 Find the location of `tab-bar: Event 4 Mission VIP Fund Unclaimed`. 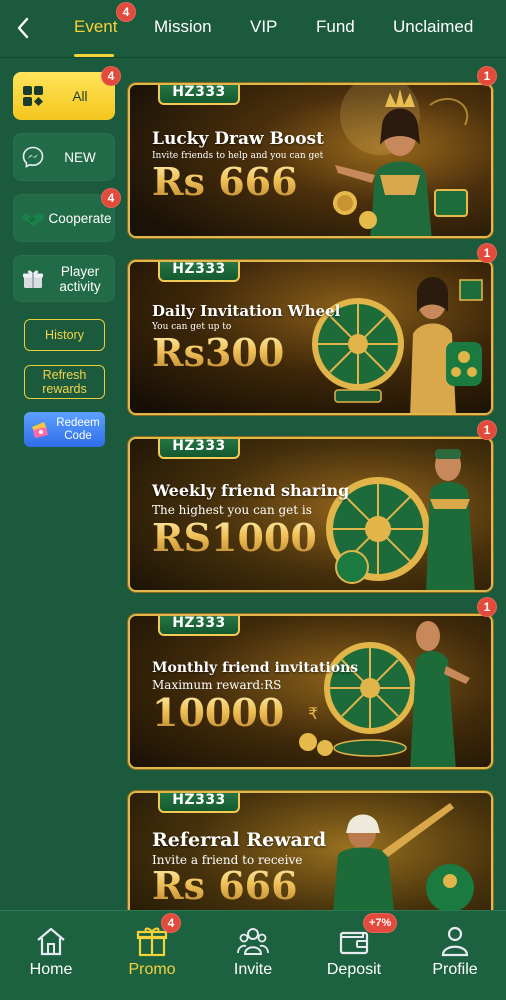

tab-bar: Event 4 Mission VIP Fund Unclaimed is located at coordinates (281, 29).